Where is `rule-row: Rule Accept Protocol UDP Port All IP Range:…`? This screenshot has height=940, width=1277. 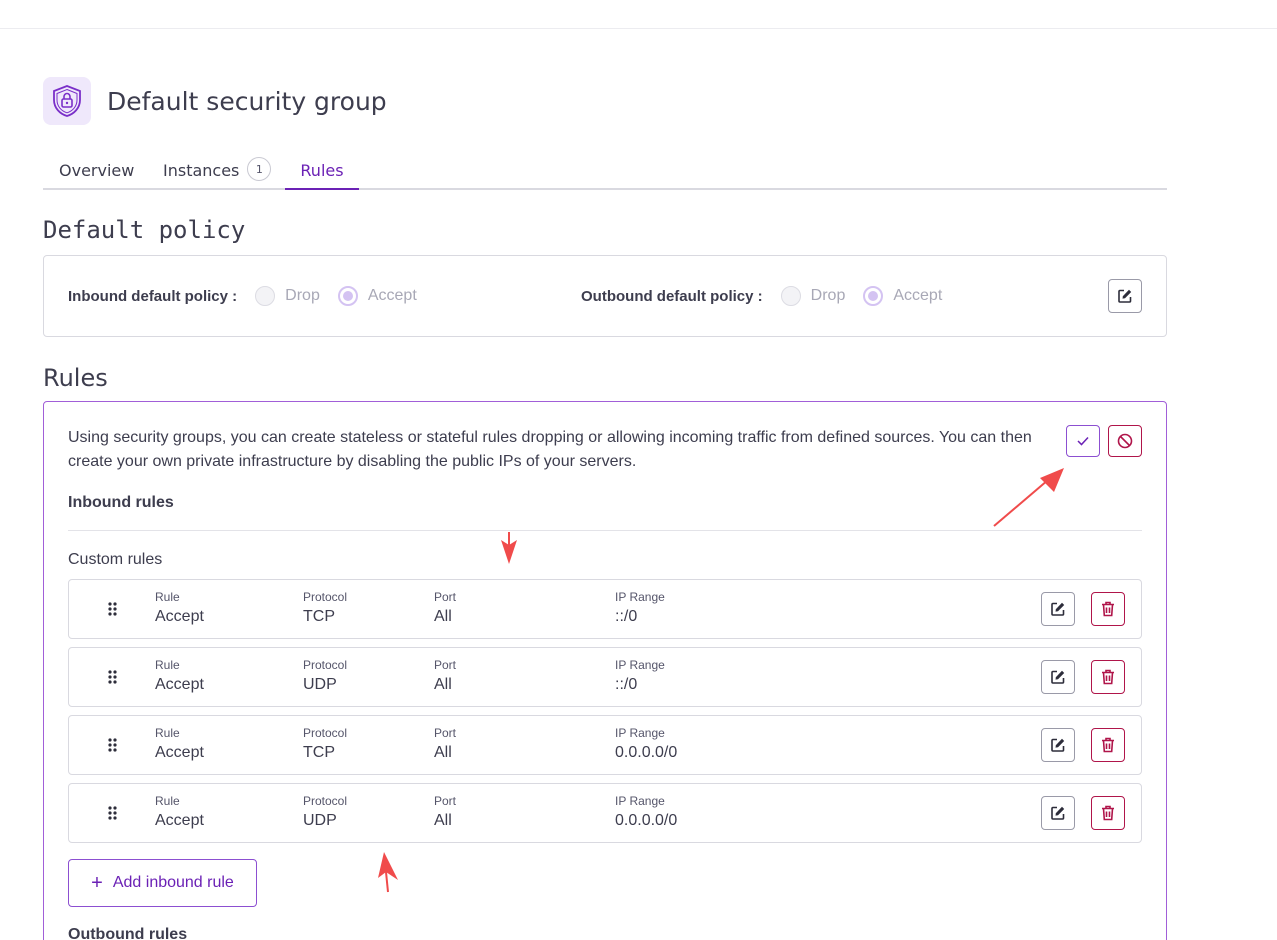
rule-row: Rule Accept Protocol UDP Port All IP Range:… is located at coordinates (605, 677).